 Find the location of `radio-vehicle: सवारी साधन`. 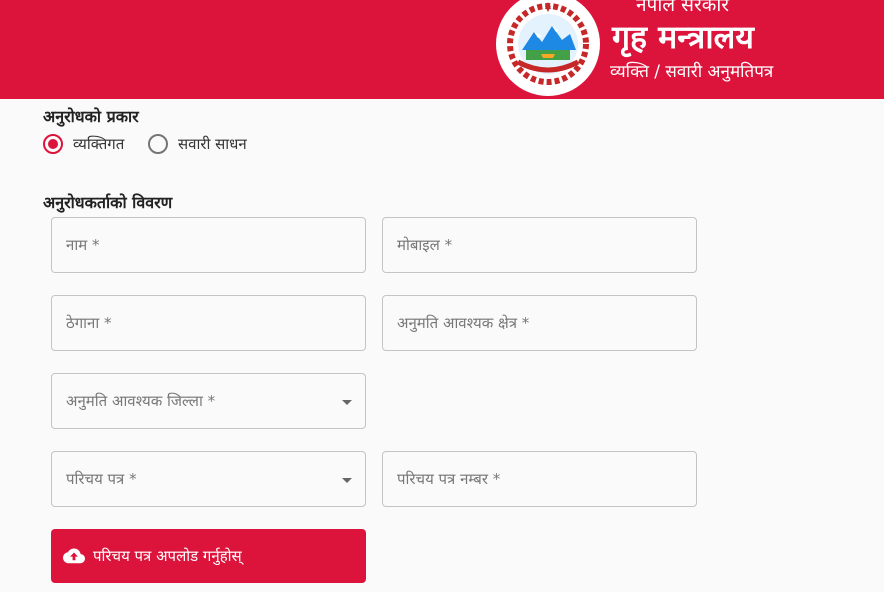

radio-vehicle: सवारी साधन is located at coordinates (197, 144).